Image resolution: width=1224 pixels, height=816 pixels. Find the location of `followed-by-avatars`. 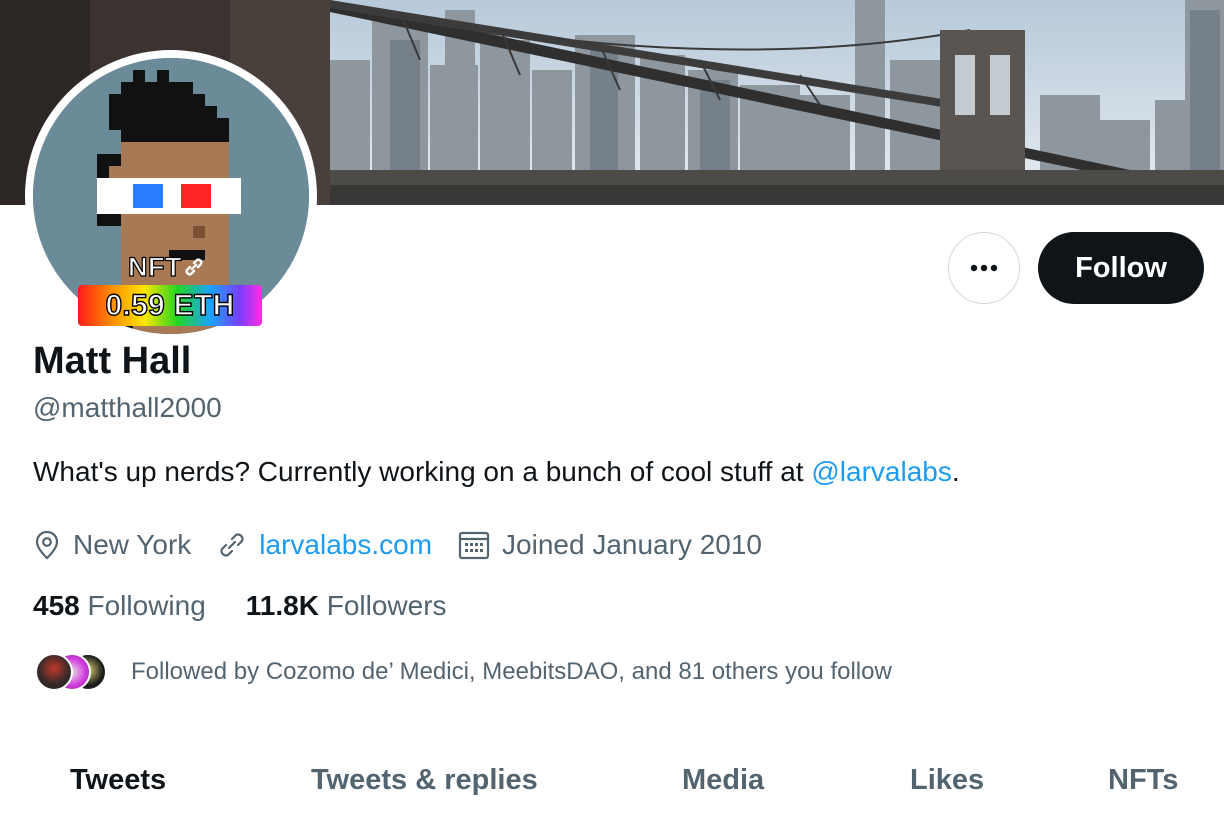

followed-by-avatars is located at coordinates (73, 672).